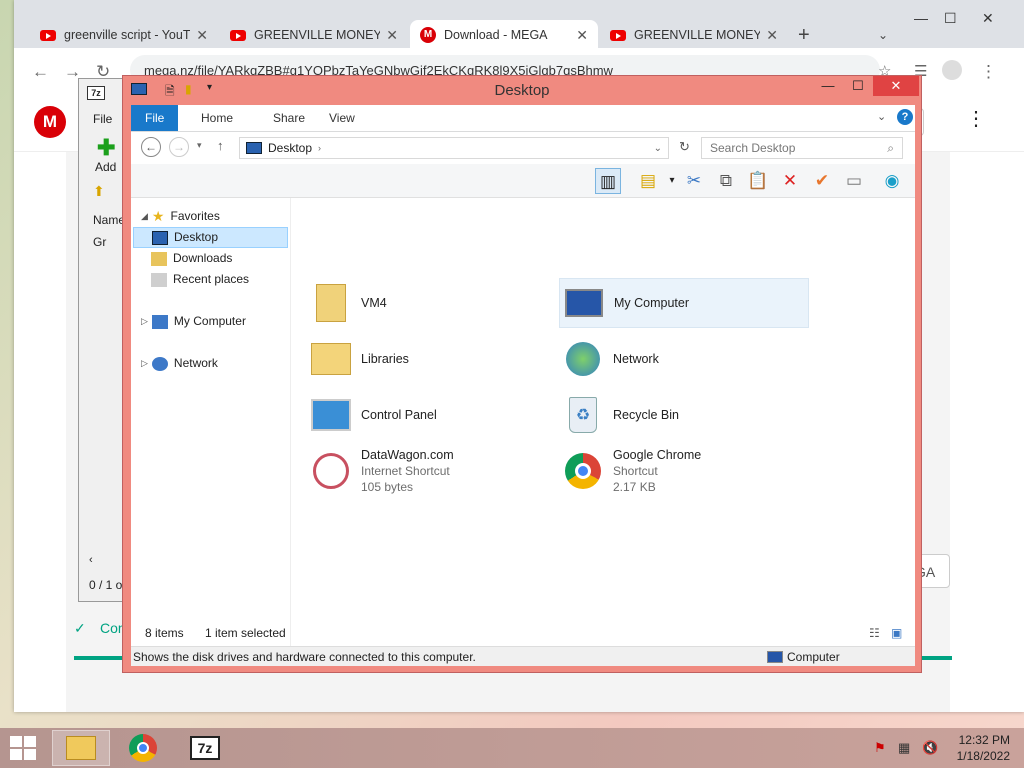  What do you see at coordinates (179, 363) in the screenshot?
I see `nav-network: ▷ Network` at bounding box center [179, 363].